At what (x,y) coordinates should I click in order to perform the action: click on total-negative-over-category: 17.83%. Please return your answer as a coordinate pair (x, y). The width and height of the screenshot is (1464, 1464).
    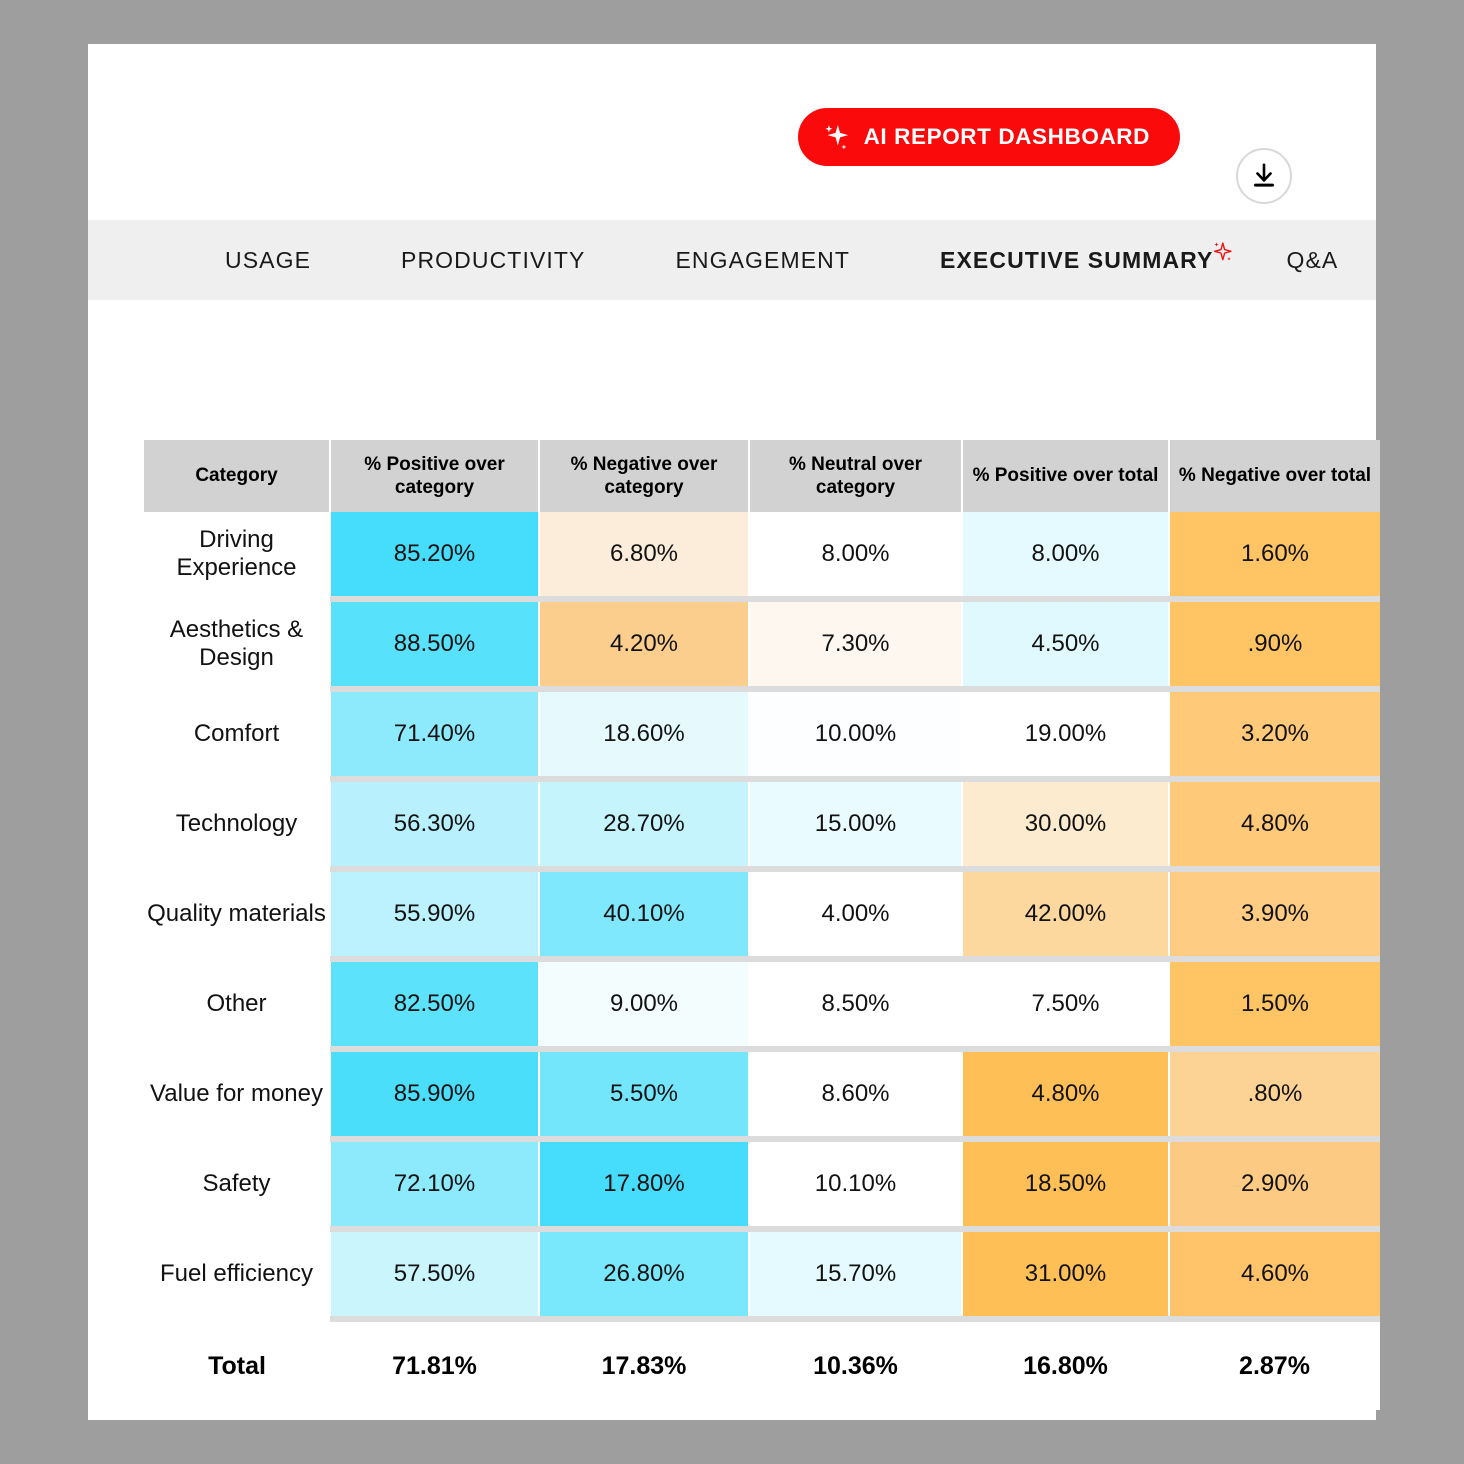
    Looking at the image, I should click on (644, 1366).